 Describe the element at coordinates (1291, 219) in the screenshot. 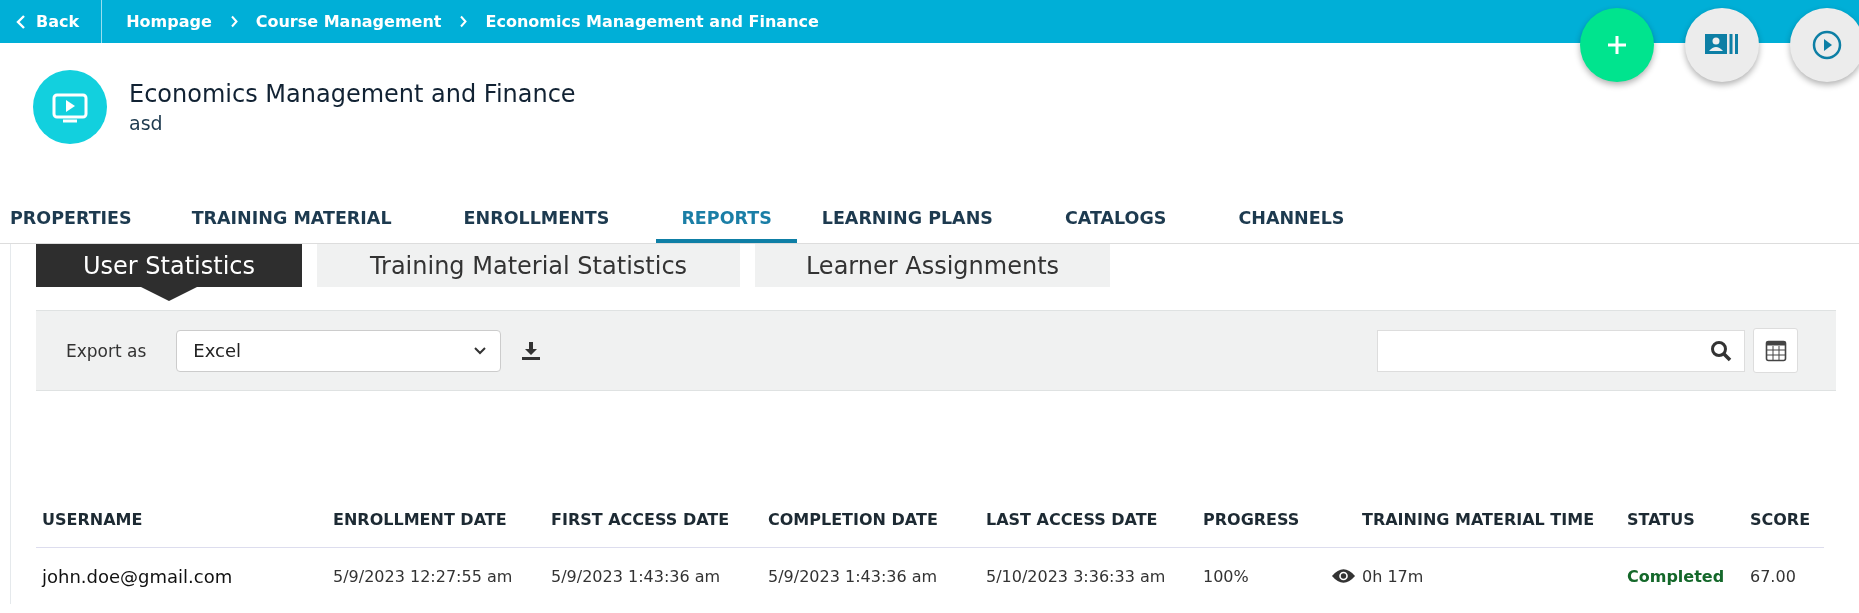

I see `tab: CHANNELS` at that location.